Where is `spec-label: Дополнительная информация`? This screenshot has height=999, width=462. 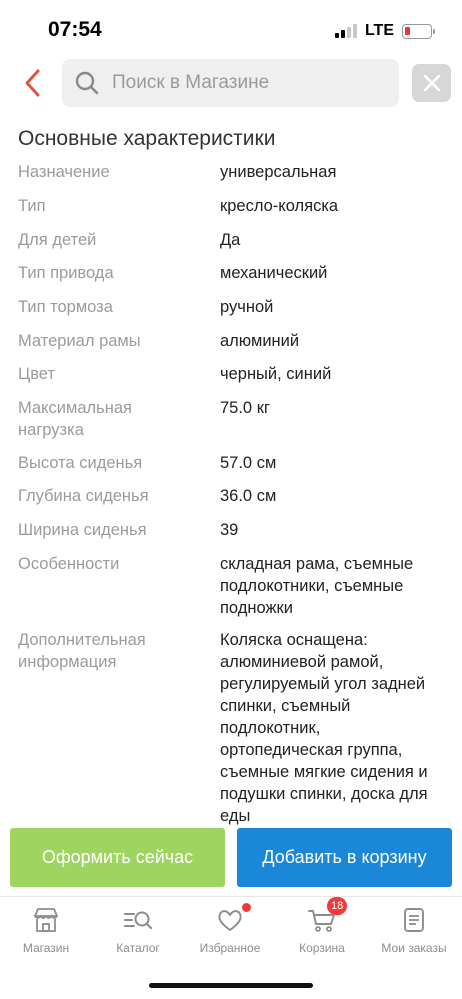 spec-label: Дополнительная информация is located at coordinates (82, 651).